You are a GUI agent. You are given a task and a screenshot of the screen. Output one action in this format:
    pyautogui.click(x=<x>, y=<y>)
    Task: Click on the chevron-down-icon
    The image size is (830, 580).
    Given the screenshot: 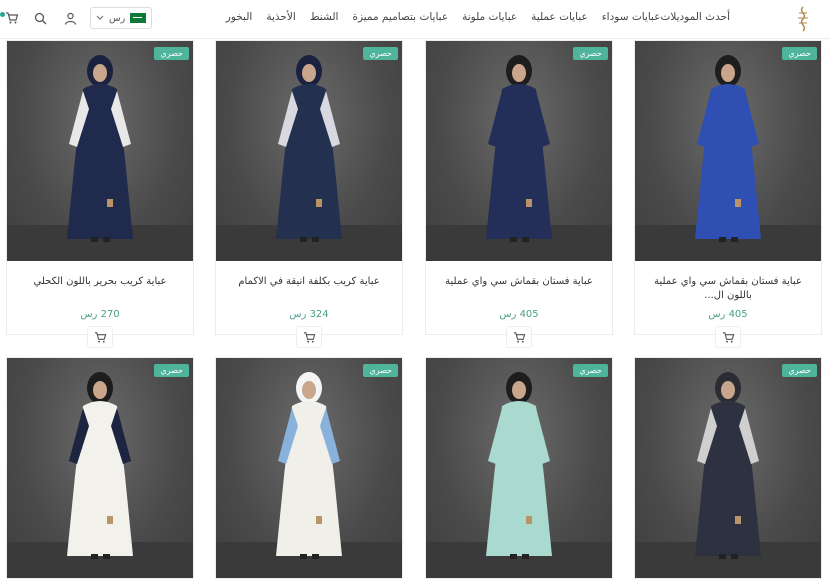 What is the action you would take?
    pyautogui.click(x=100, y=17)
    